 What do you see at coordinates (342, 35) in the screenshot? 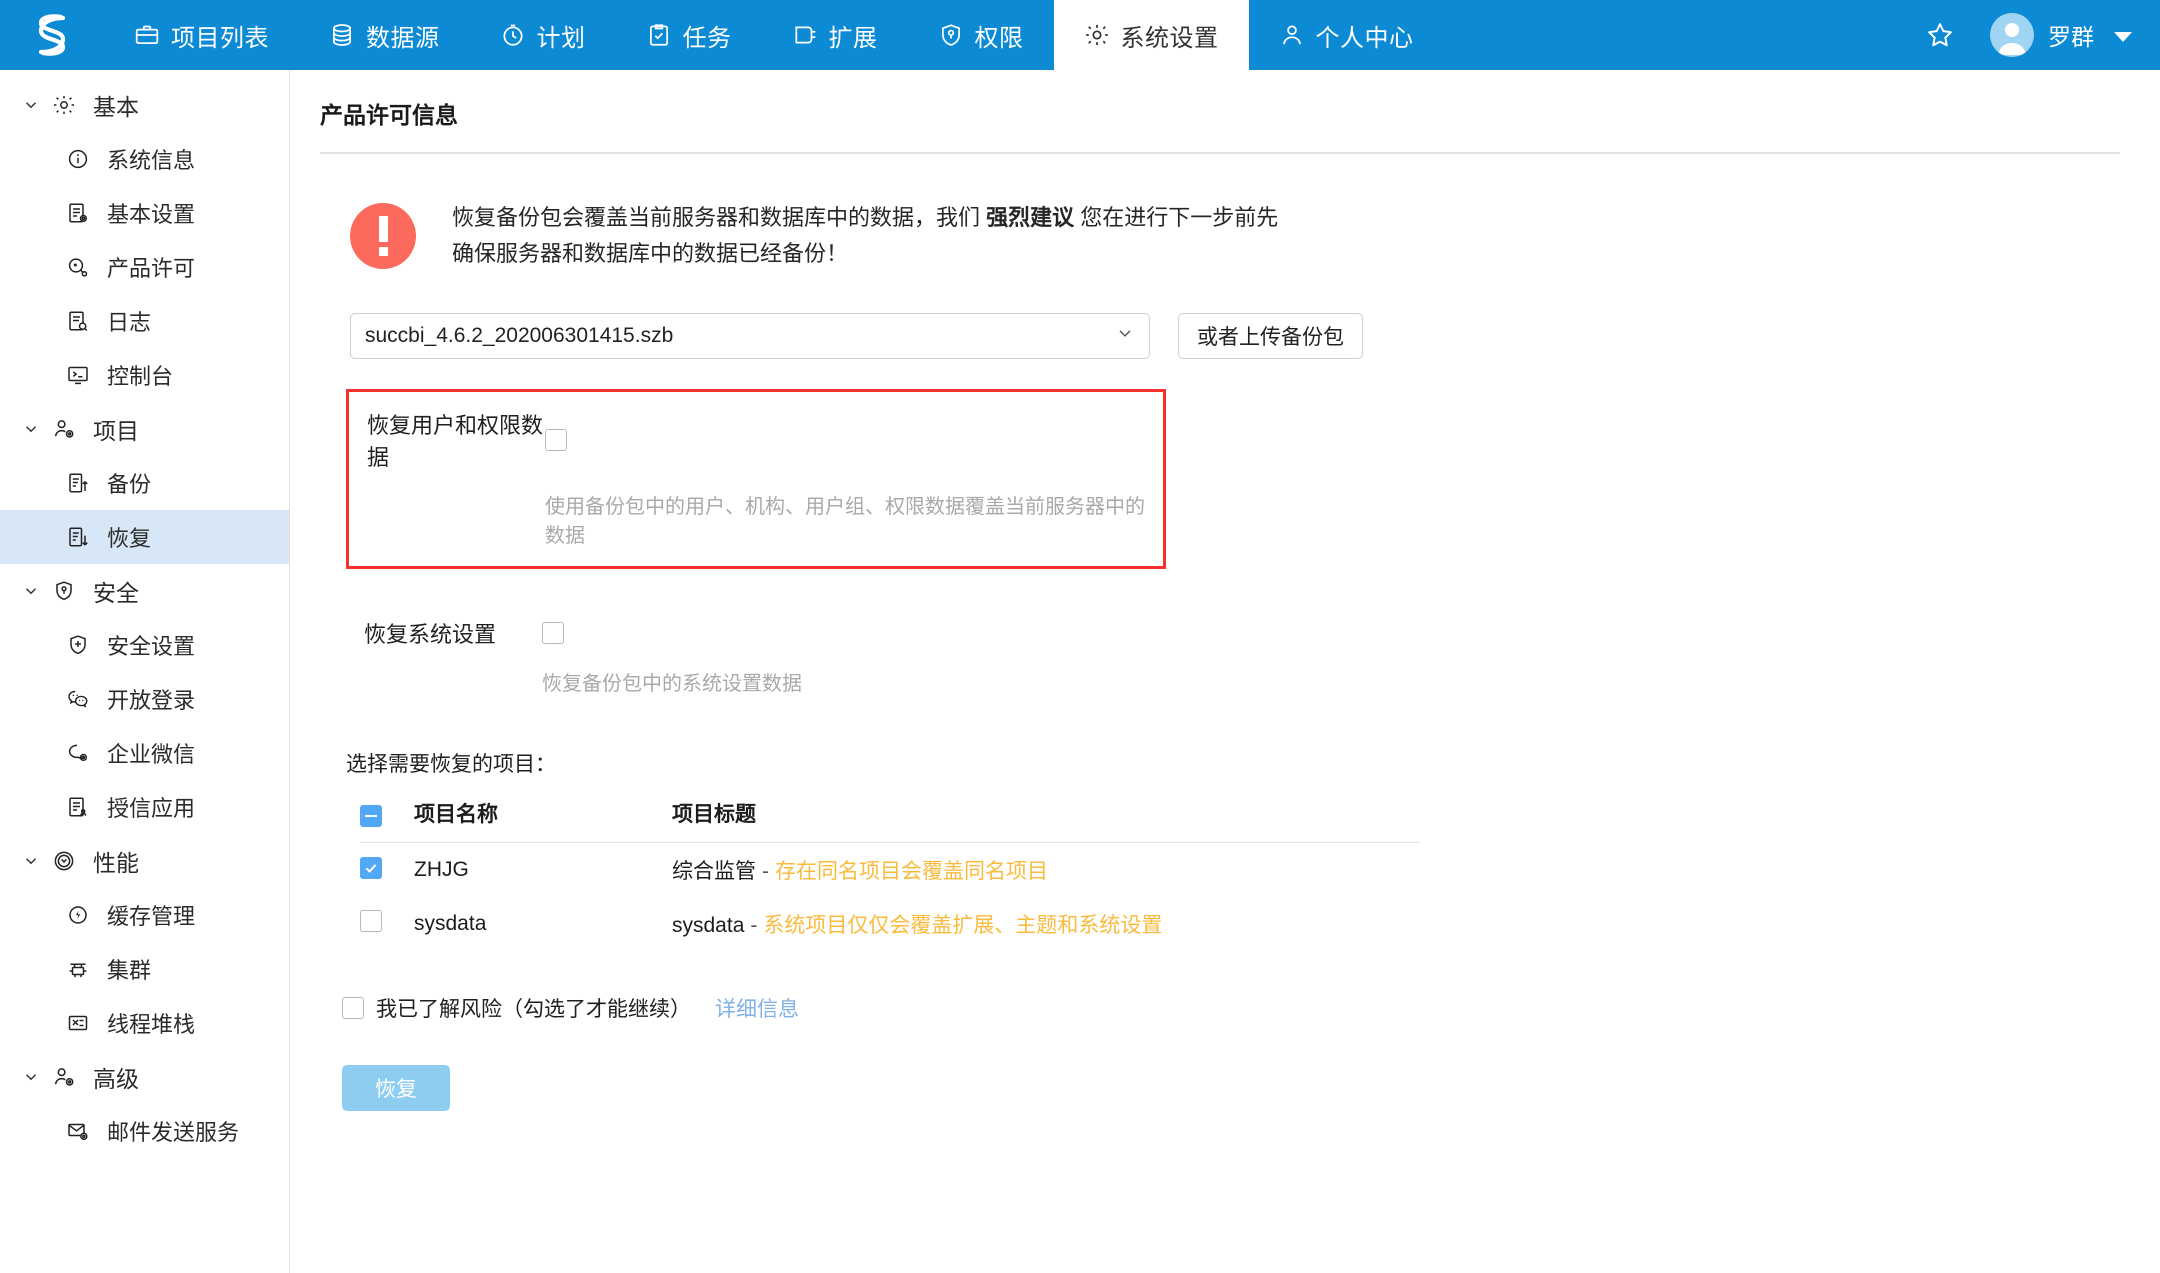
I see `database-icon` at bounding box center [342, 35].